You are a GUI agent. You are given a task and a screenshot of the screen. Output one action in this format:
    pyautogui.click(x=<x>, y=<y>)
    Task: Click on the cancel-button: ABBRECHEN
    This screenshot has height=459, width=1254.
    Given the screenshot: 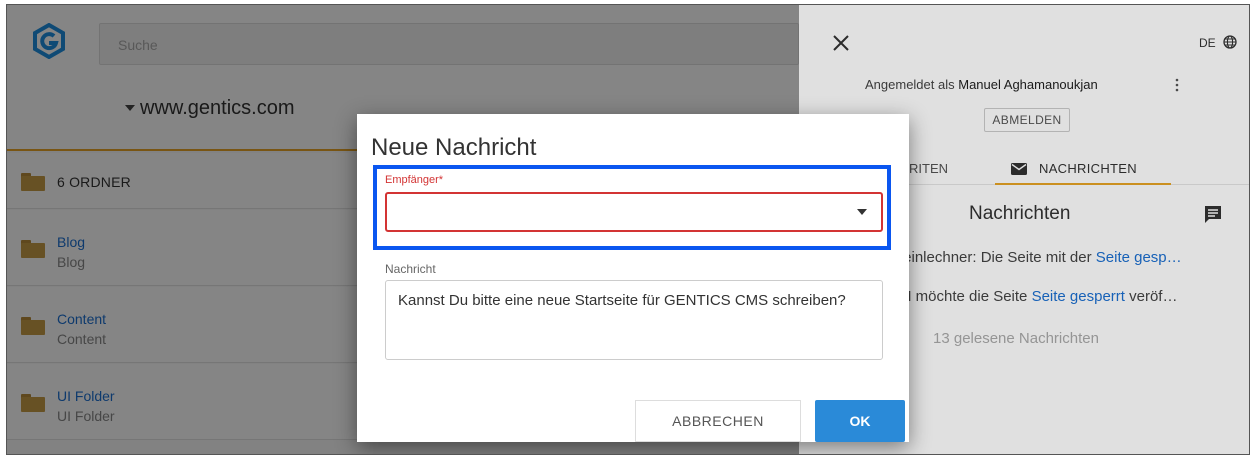 What is the action you would take?
    pyautogui.click(x=718, y=421)
    